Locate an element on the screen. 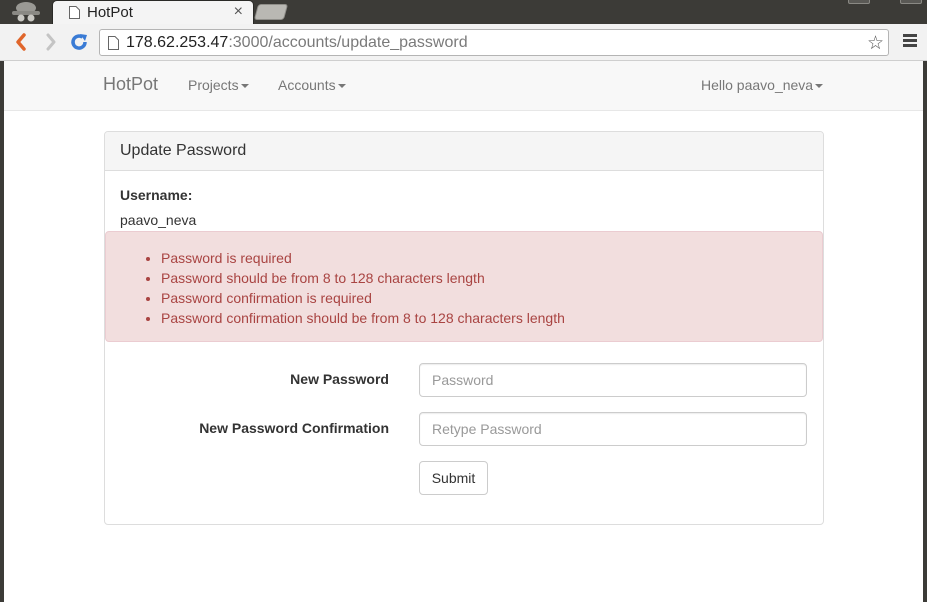 Image resolution: width=927 pixels, height=602 pixels. reload-button is located at coordinates (79, 42).